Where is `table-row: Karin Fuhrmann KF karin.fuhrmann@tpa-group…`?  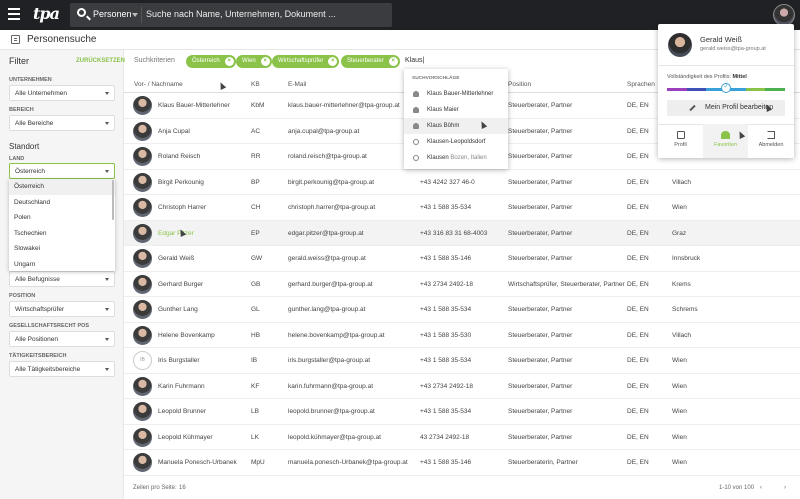 table-row: Karin Fuhrmann KF karin.fuhrmann@tpa-group… is located at coordinates (462, 386).